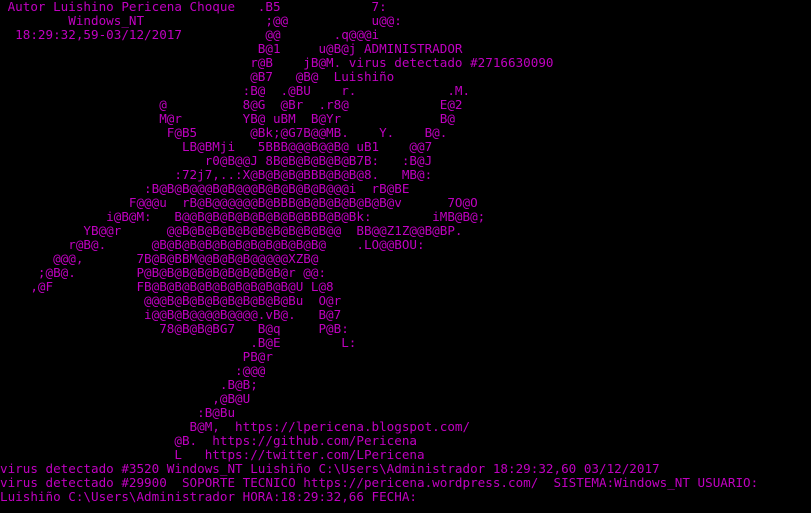 The width and height of the screenshot is (811, 513). I want to click on console-line: ;@B@. P@B@B@B@B@B@B@B@B@B@r @@:, so click(163, 272).